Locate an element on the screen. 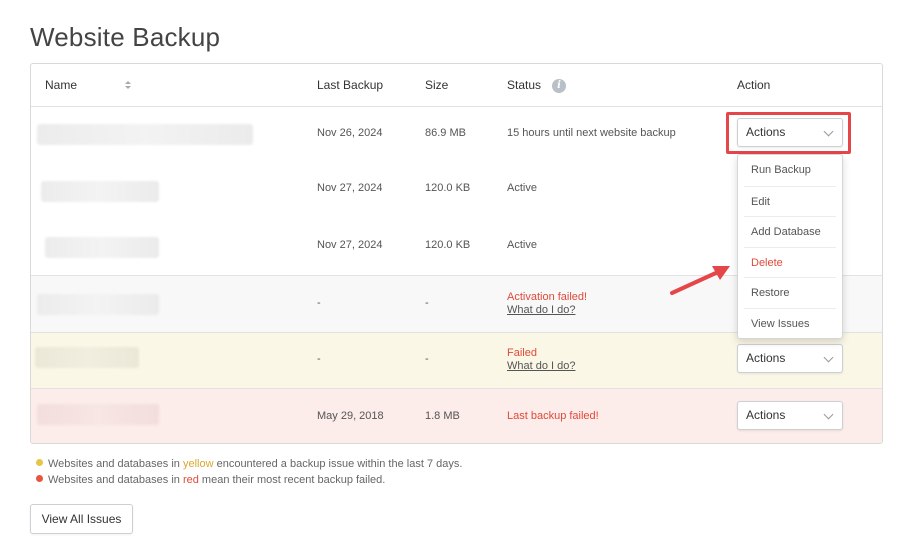  column-header-size: Size is located at coordinates (437, 85).